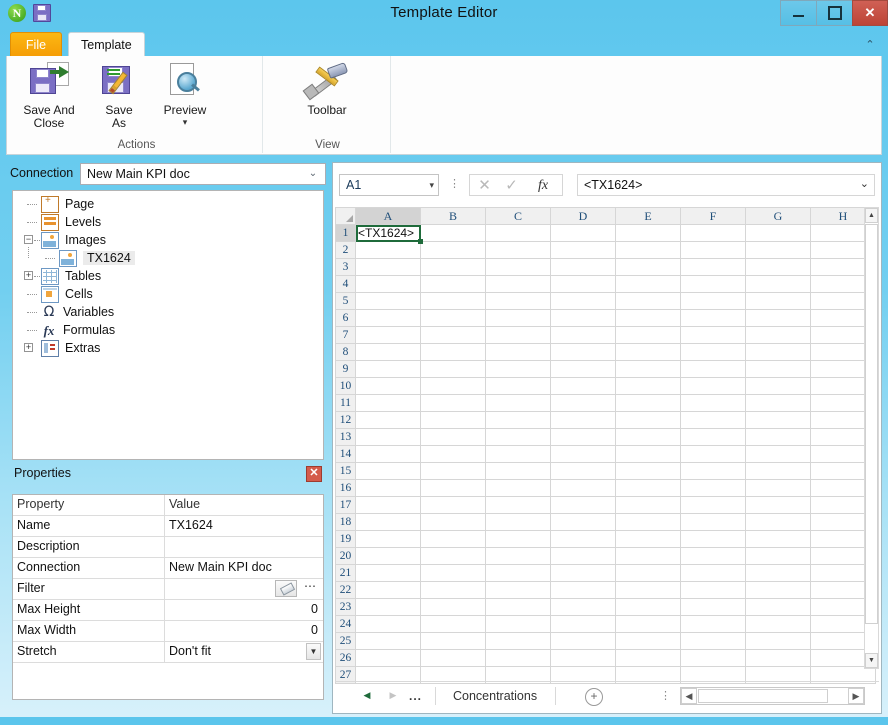 Image resolution: width=888 pixels, height=725 pixels. What do you see at coordinates (583, 369) in the screenshot?
I see `cell-d9` at bounding box center [583, 369].